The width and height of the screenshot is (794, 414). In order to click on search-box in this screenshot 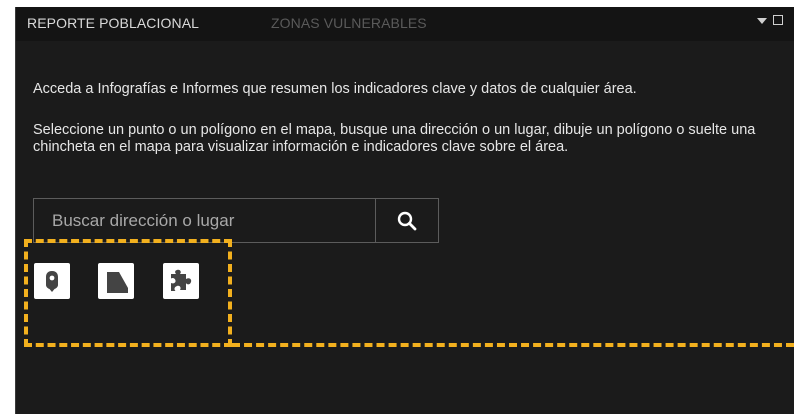, I will do `click(236, 220)`.